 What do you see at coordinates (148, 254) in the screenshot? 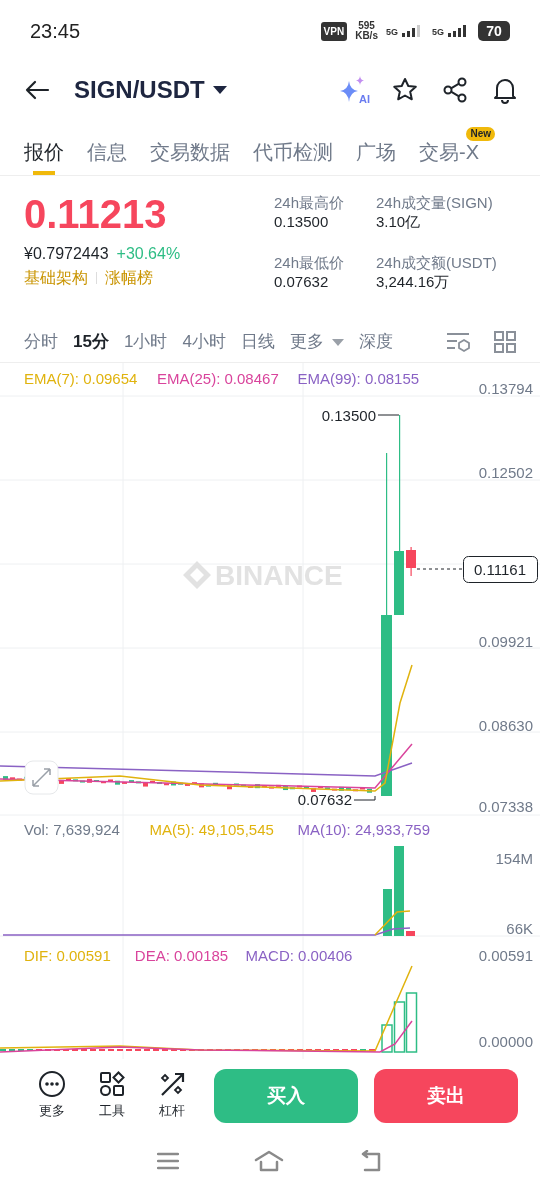
I see `price-change: +30.64%` at bounding box center [148, 254].